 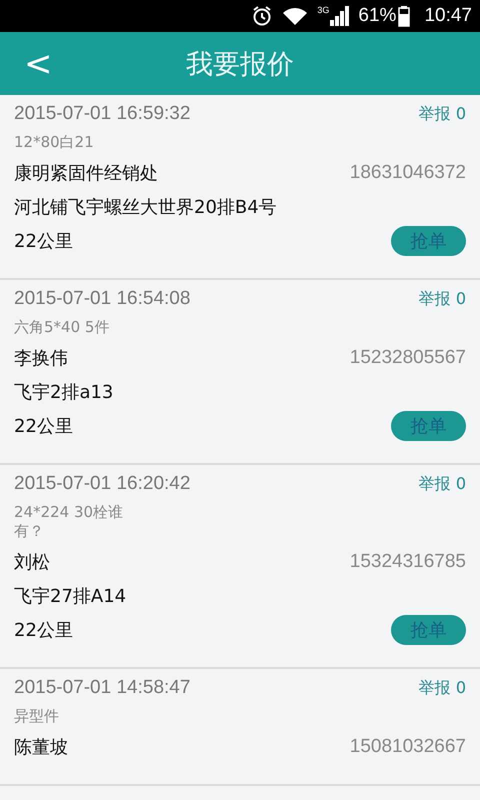 I want to click on battery-icon, so click(x=404, y=16).